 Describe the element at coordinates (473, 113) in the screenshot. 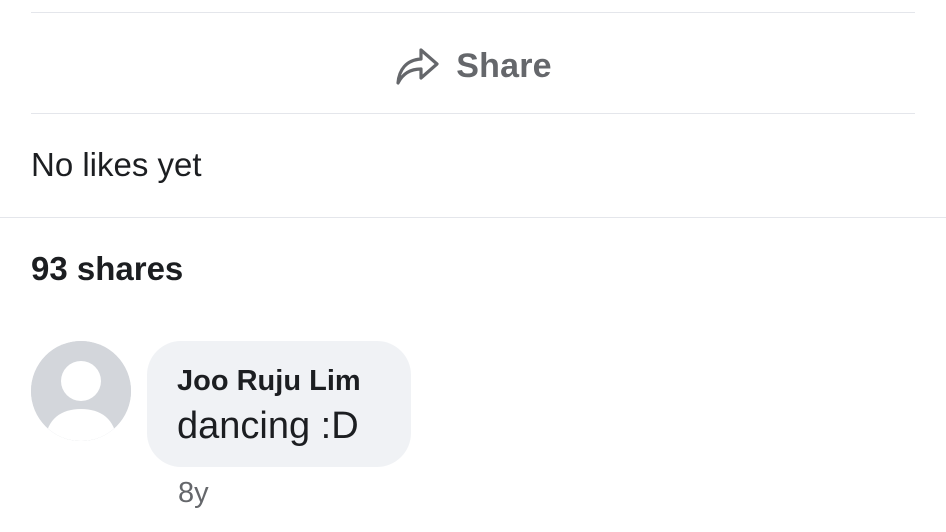

I see `middle-divider` at that location.